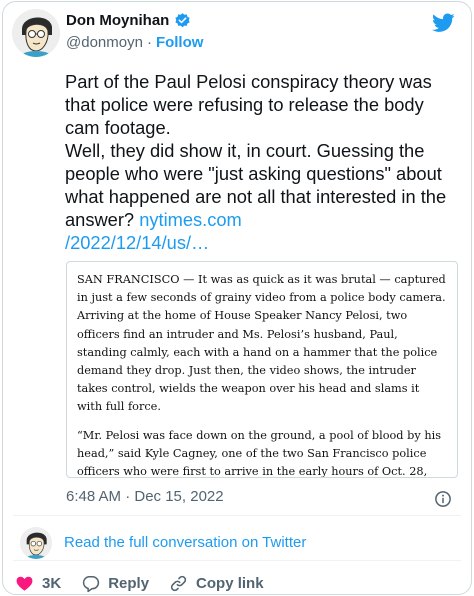 The height and width of the screenshot is (596, 474). Describe the element at coordinates (38, 583) in the screenshot. I see `like-button: 3K` at that location.